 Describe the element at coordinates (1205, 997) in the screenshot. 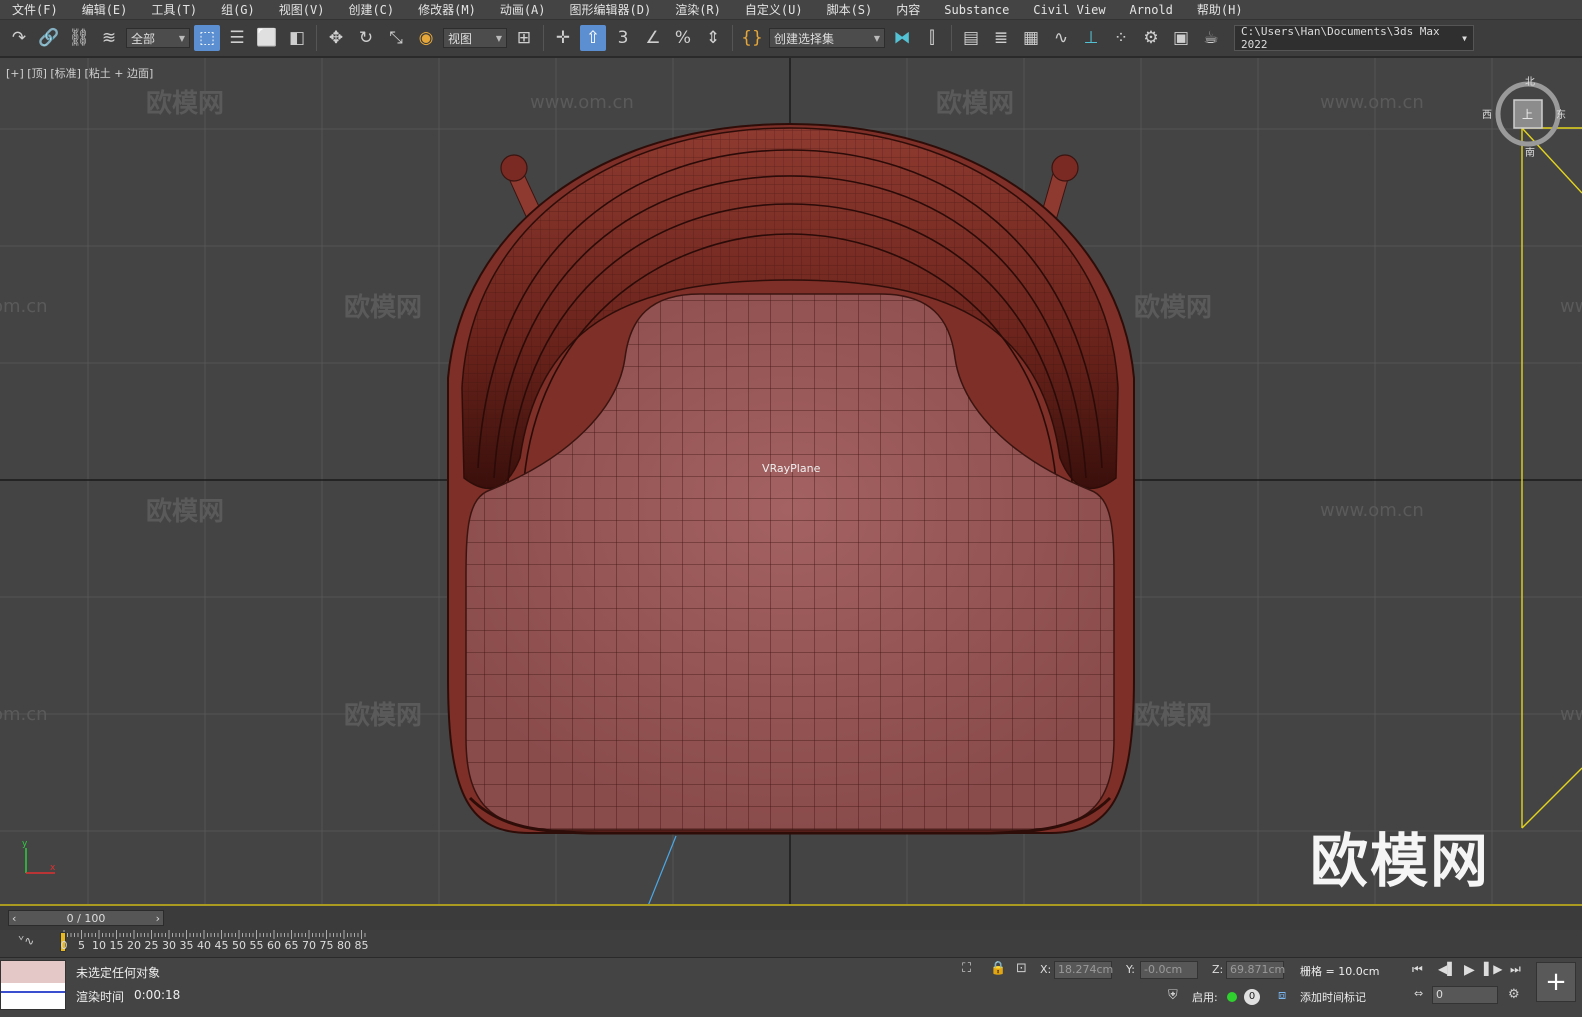

I see `enable-label: 启用:` at that location.